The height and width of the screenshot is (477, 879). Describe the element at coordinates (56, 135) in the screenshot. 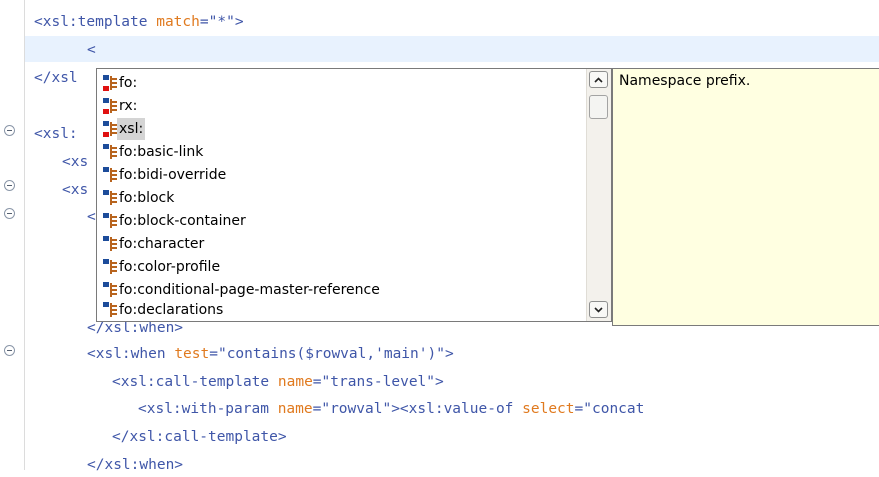

I see `code-line: <xsl:` at that location.